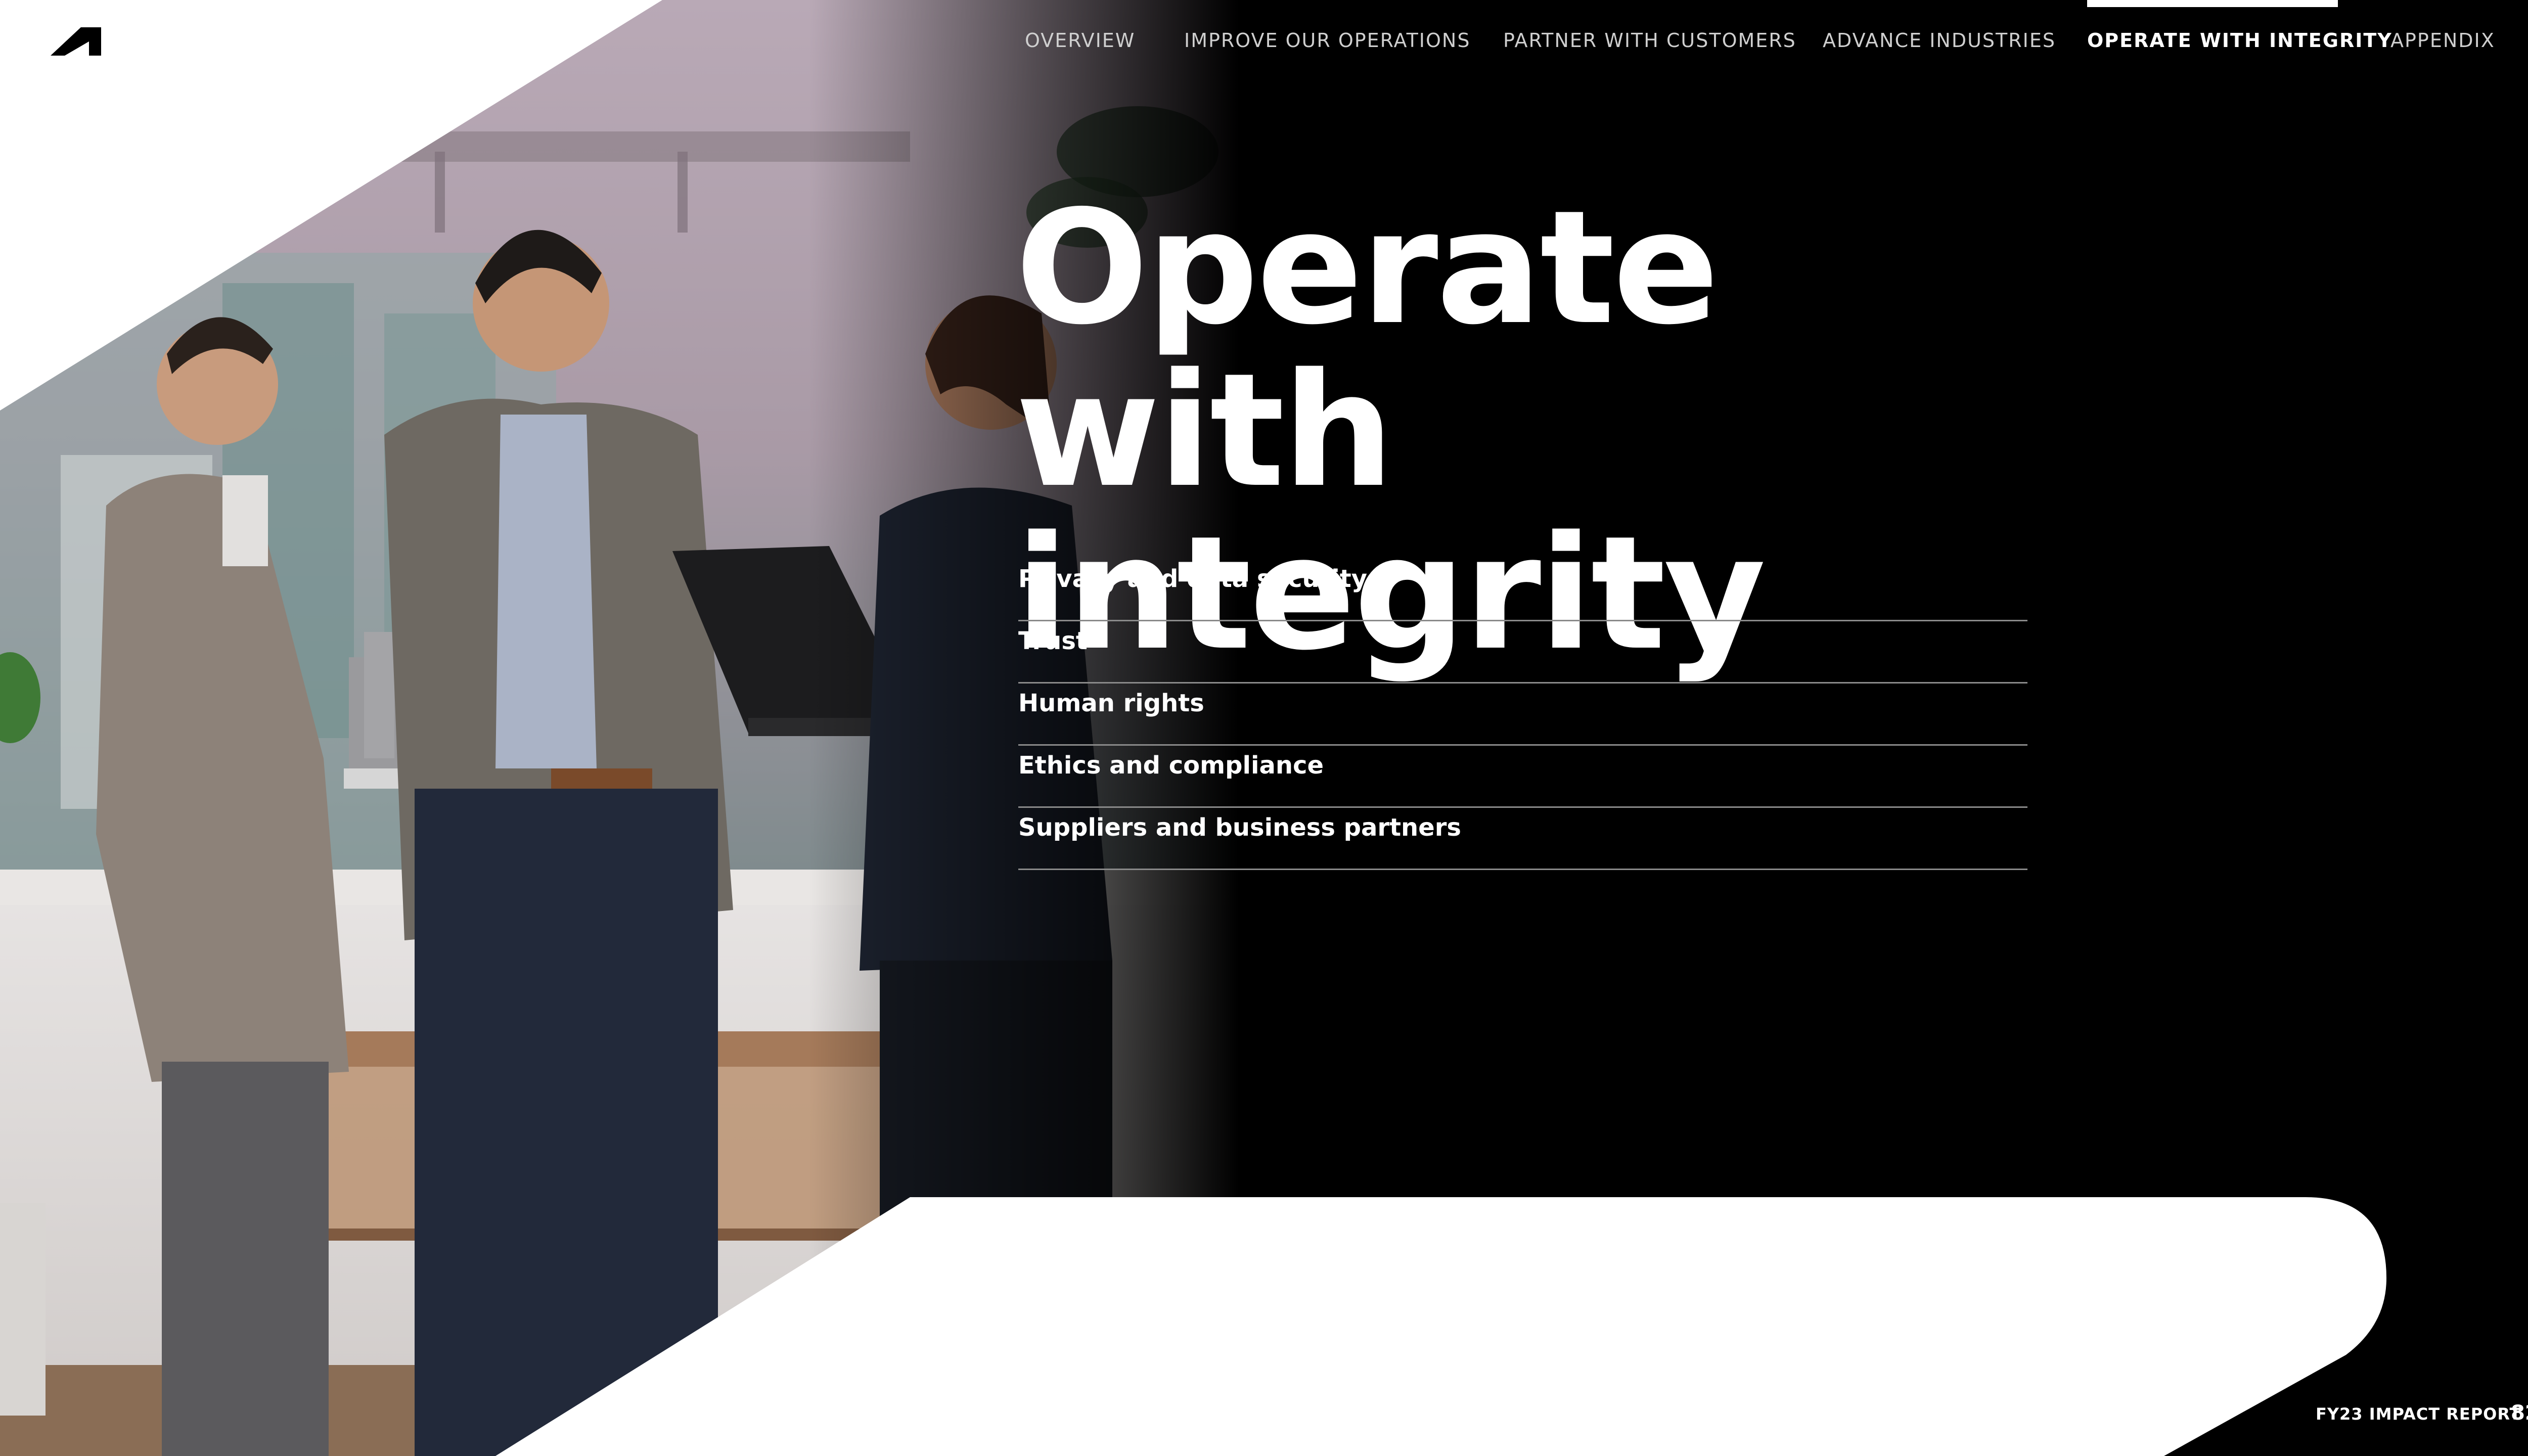 The image size is (2528, 1456). I want to click on topic-label: Trust, so click(1053, 641).